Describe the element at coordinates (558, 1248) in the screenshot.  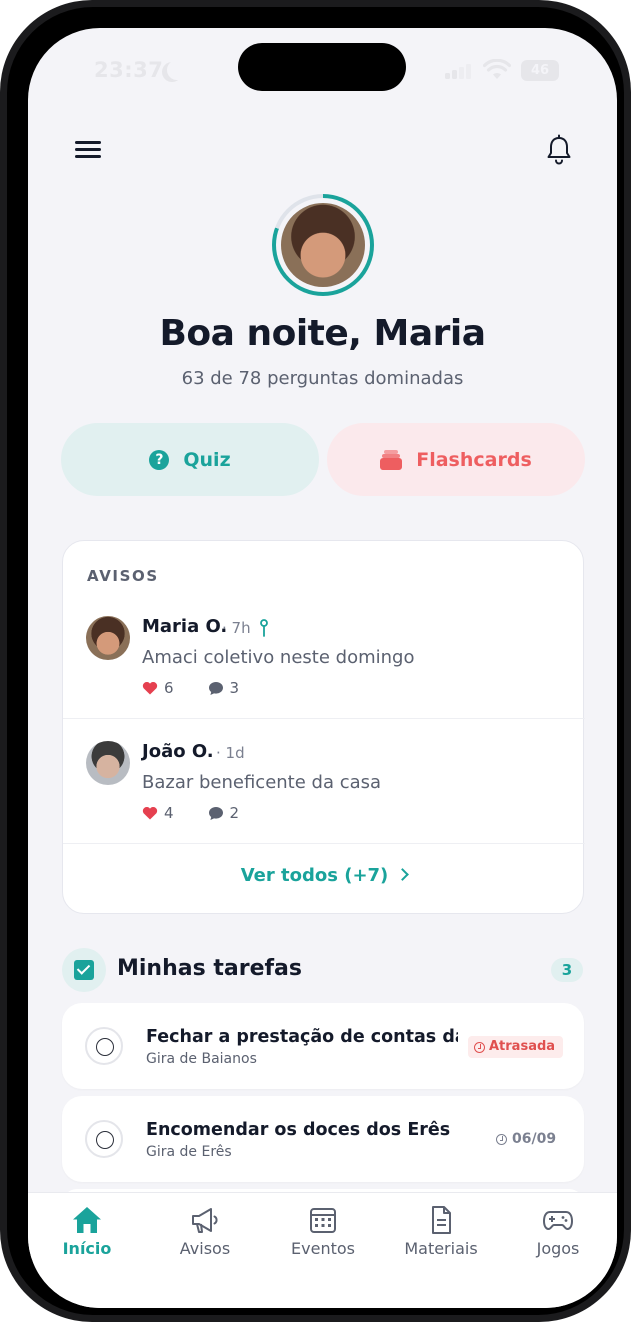
I see `tab-label: Jogos` at that location.